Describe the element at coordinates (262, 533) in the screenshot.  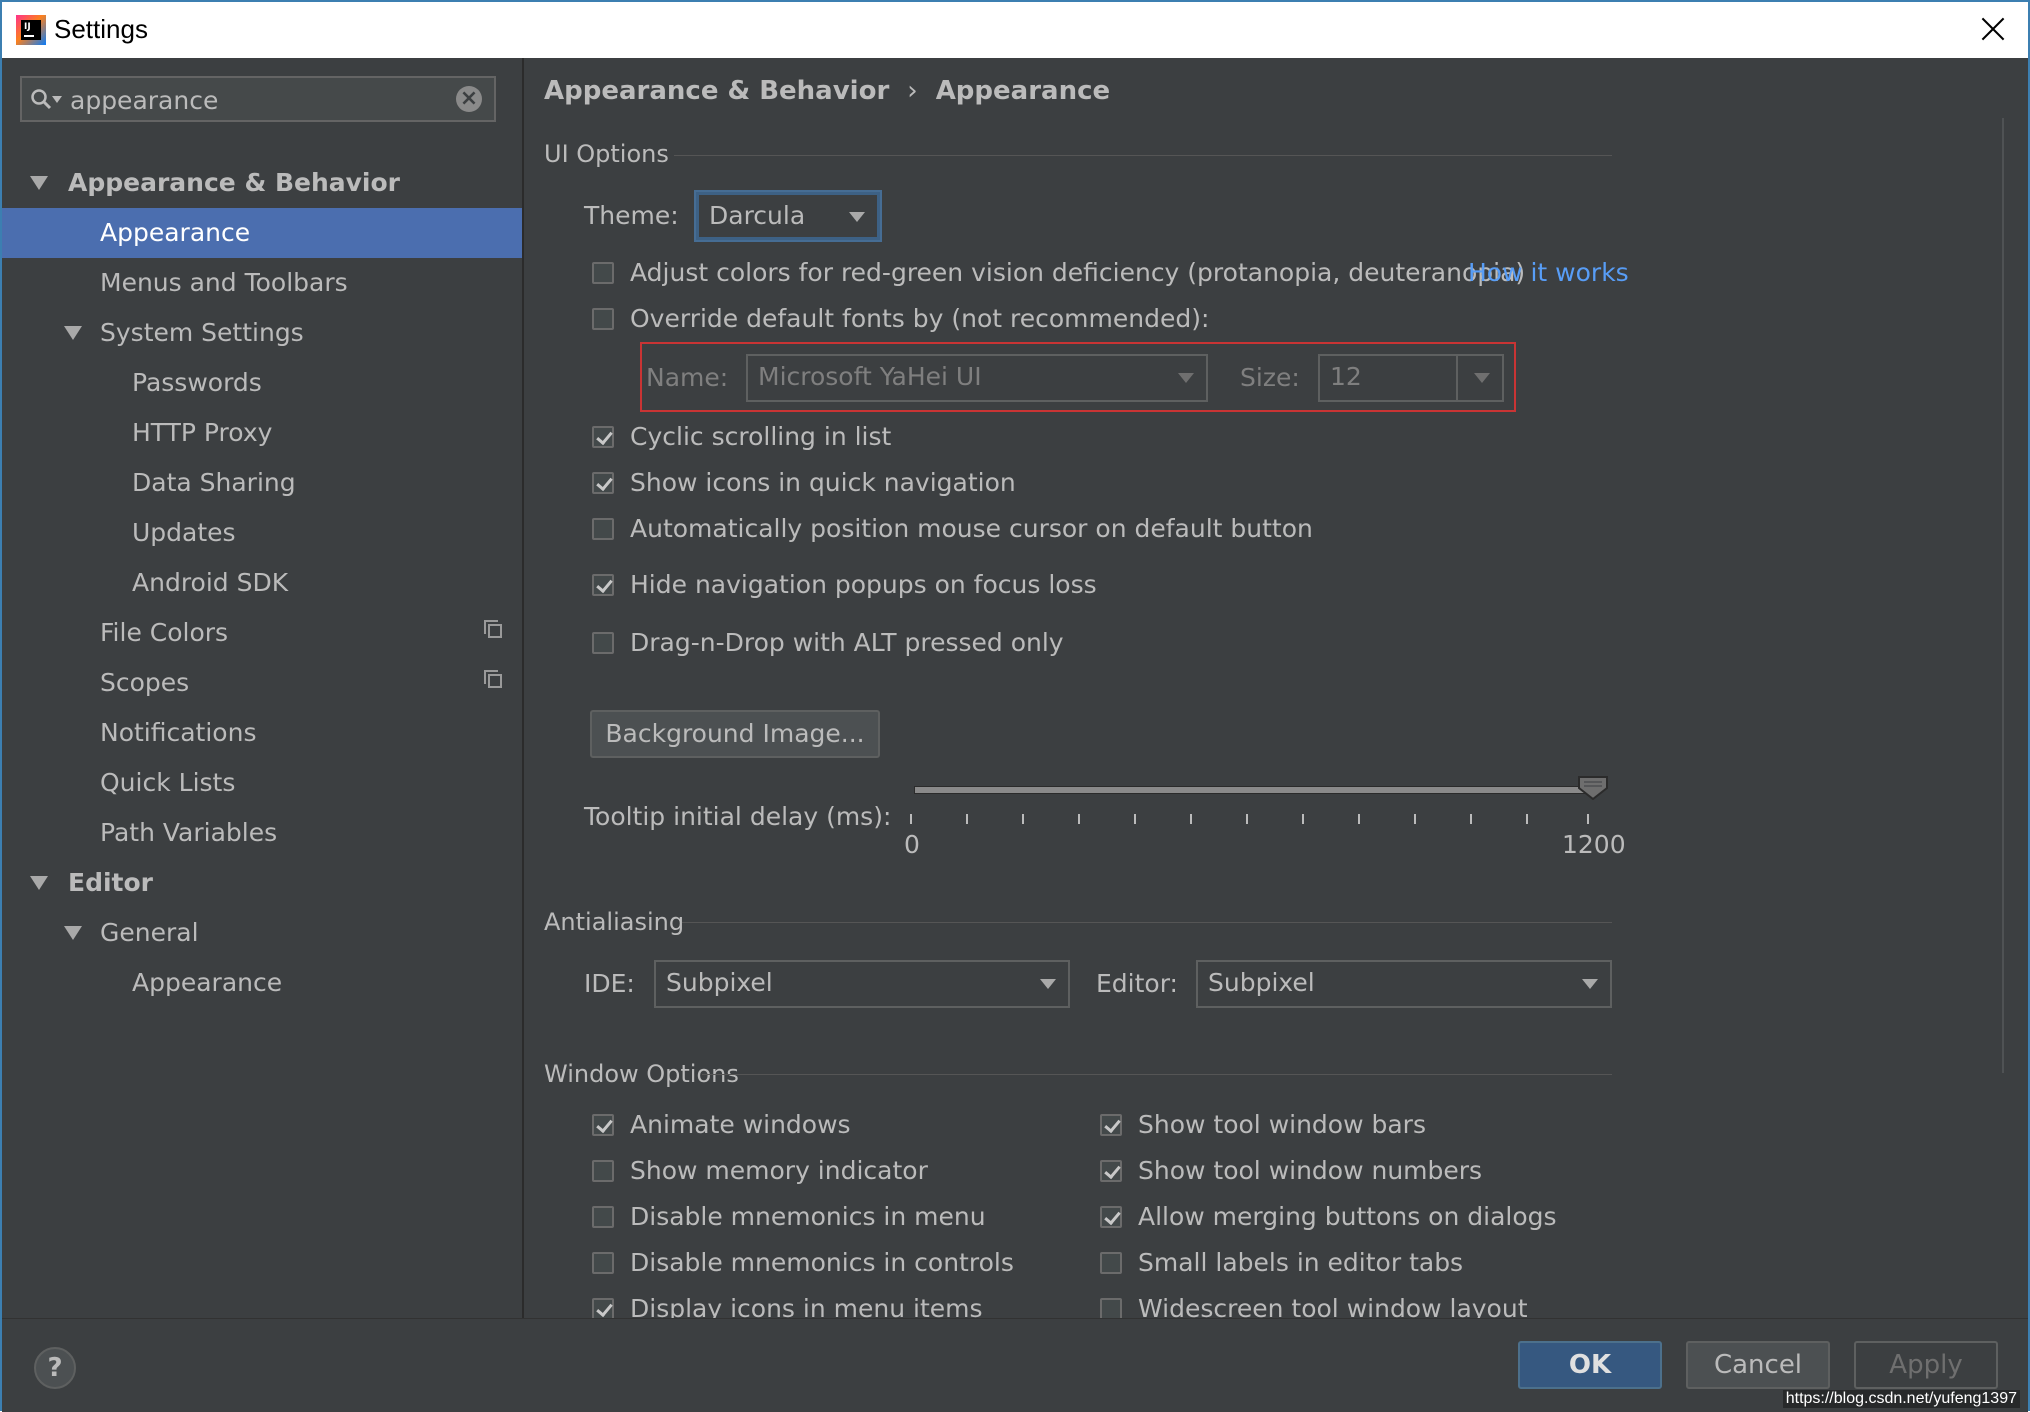
I see `sidebar-item-updates: Updates` at that location.